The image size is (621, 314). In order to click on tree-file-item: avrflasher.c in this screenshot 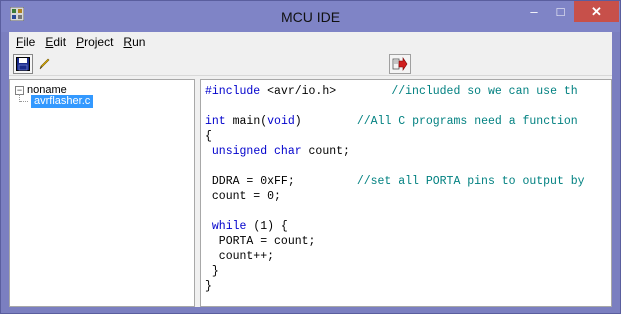, I will do `click(62, 101)`.